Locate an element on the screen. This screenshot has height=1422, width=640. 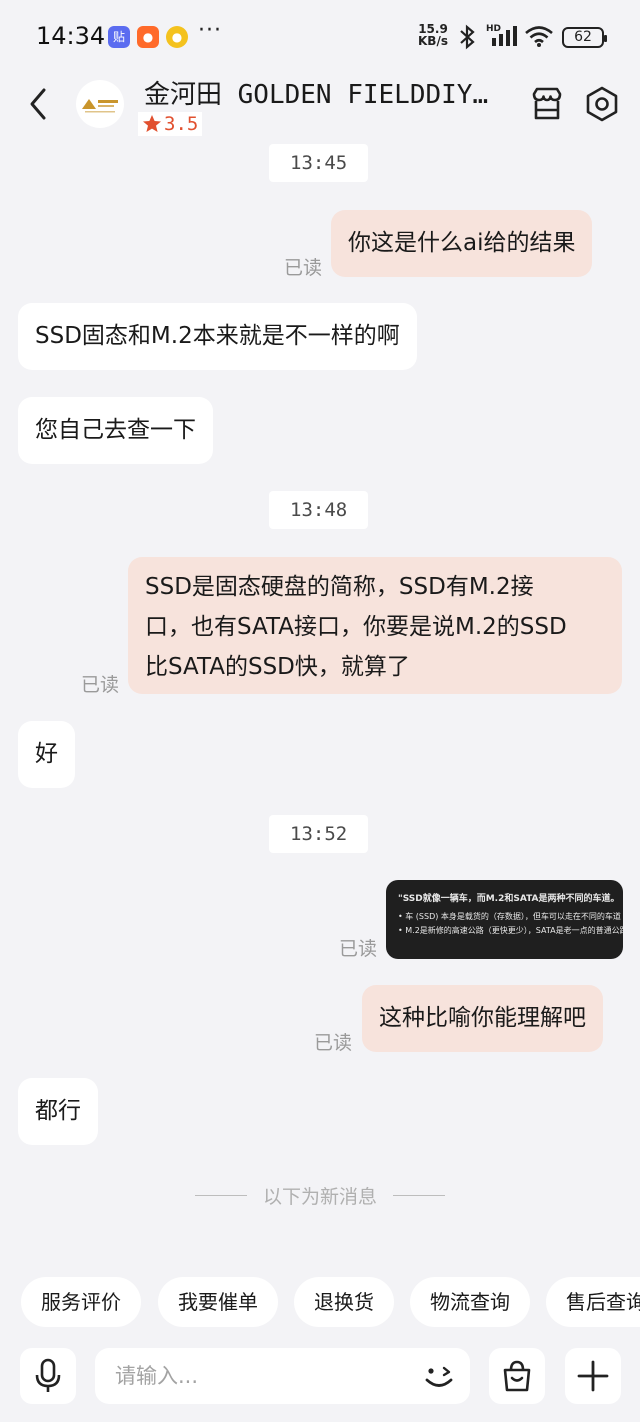
battery-indicator: 62 is located at coordinates (584, 37).